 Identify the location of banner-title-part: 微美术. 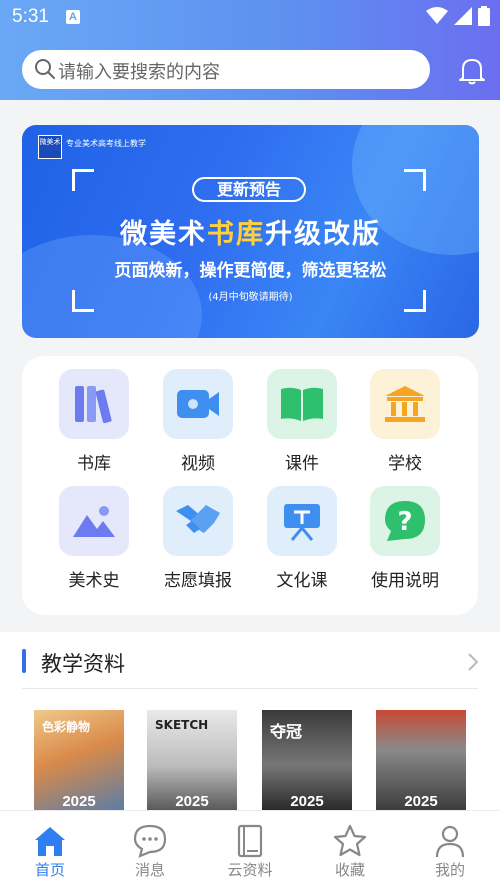
(163, 234).